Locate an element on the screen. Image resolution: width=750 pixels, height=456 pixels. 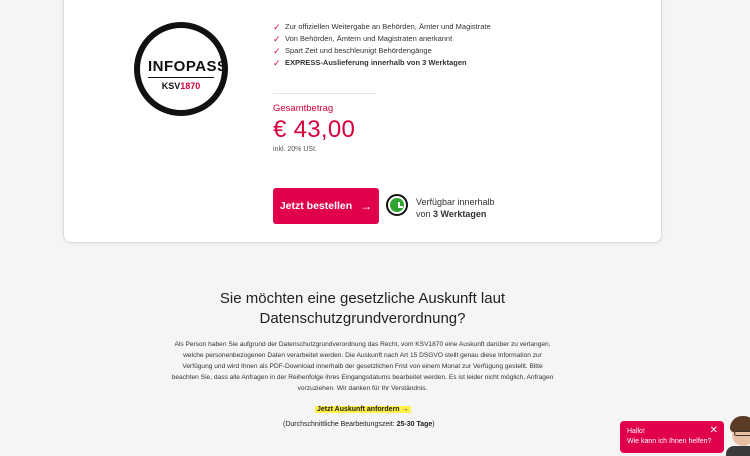
chat-avatar is located at coordinates (738, 436).